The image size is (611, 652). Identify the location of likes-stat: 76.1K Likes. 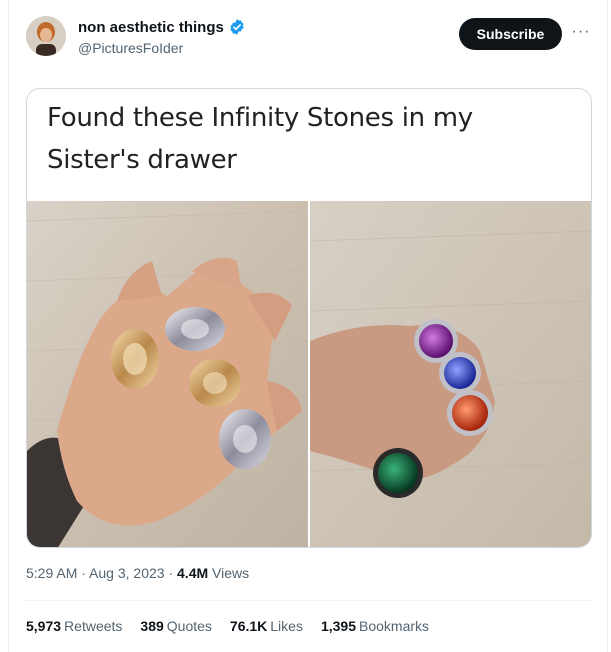
(266, 626).